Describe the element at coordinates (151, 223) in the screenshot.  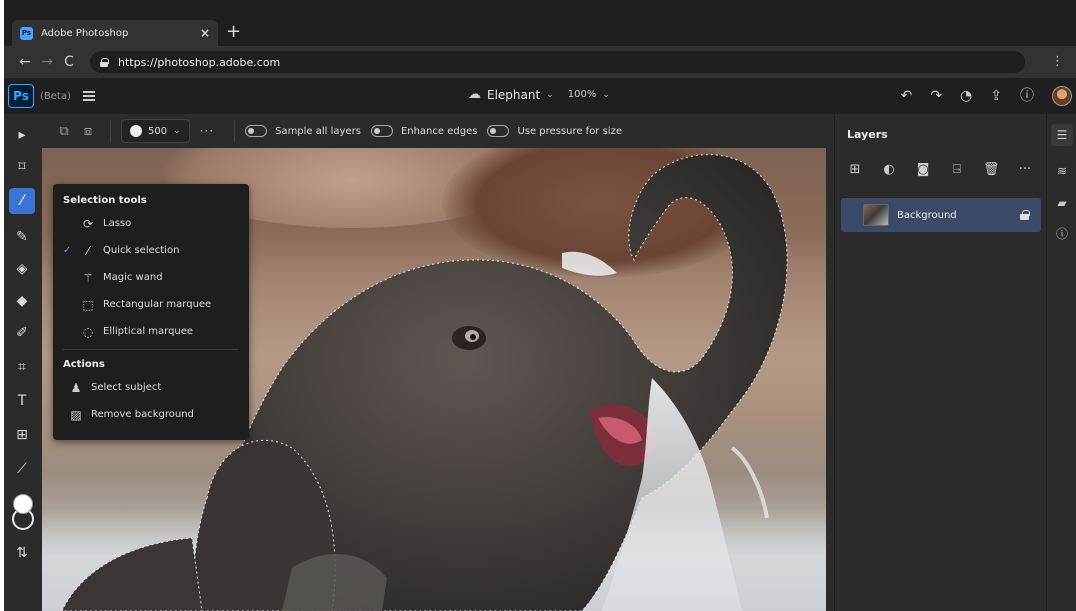
I see `lasso-menu-item: ⟳ Lasso` at that location.